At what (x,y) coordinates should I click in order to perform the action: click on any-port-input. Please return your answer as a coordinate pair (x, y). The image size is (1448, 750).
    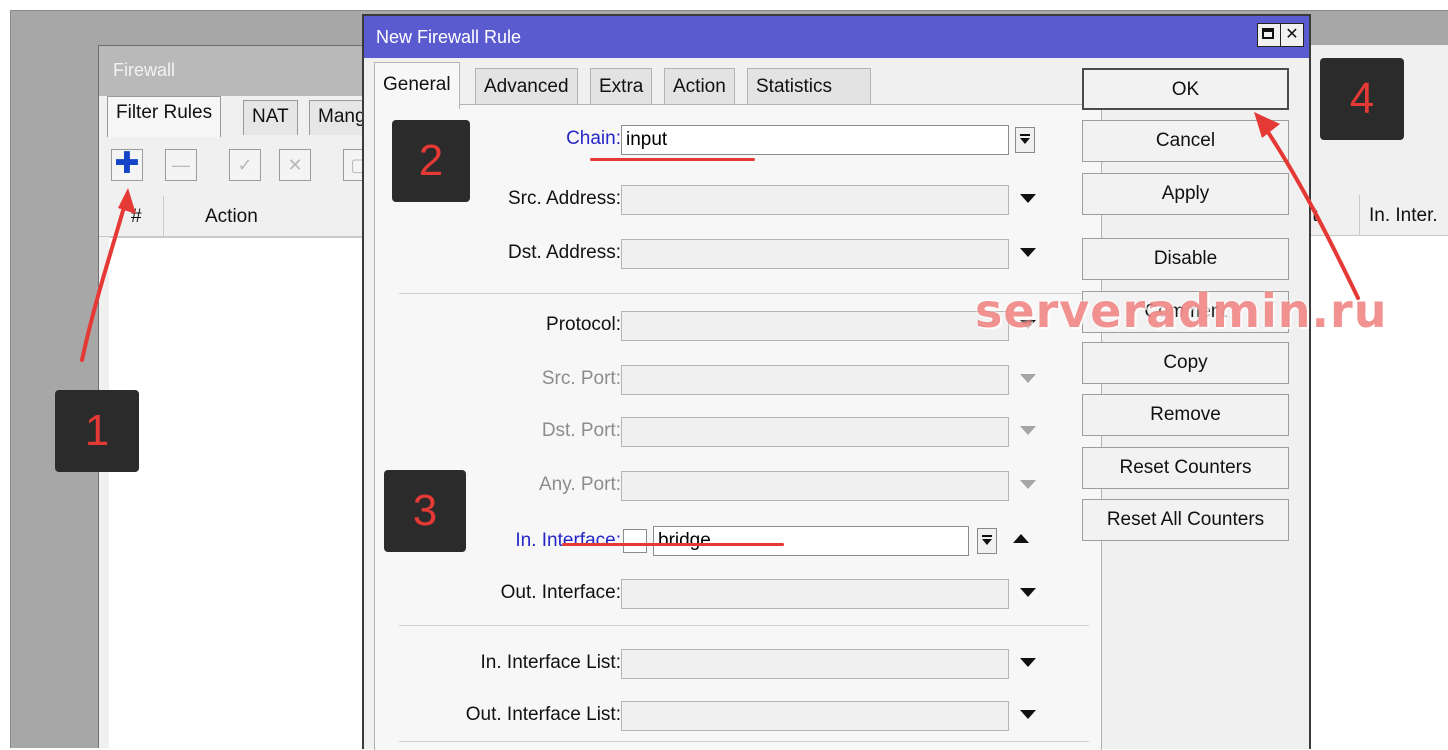
    Looking at the image, I should click on (815, 486).